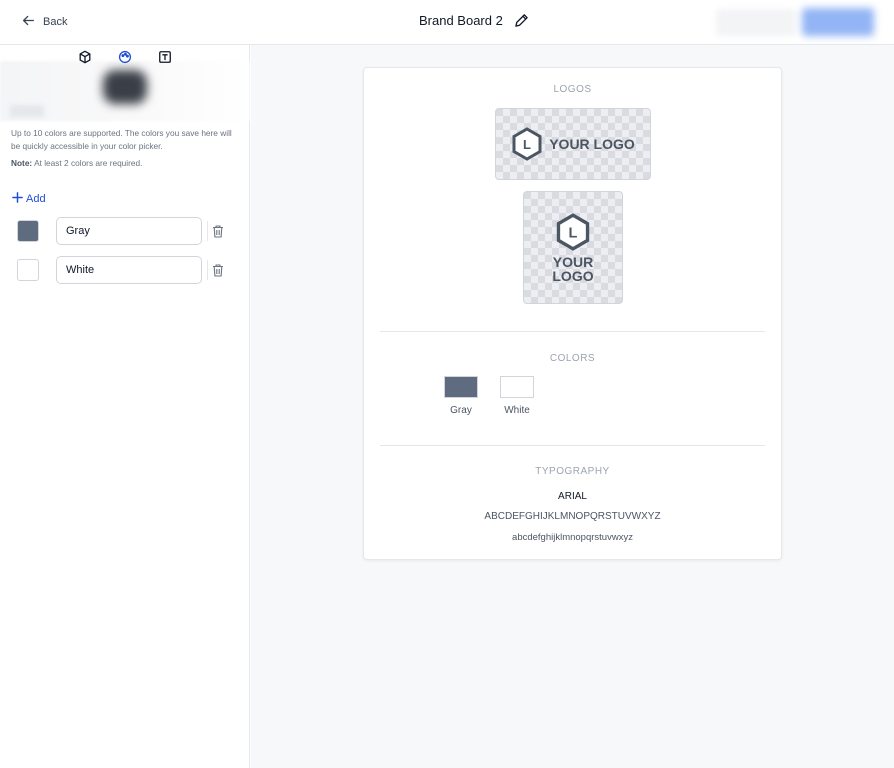 The image size is (894, 768). I want to click on logo-text-line1: YOUR, so click(573, 261).